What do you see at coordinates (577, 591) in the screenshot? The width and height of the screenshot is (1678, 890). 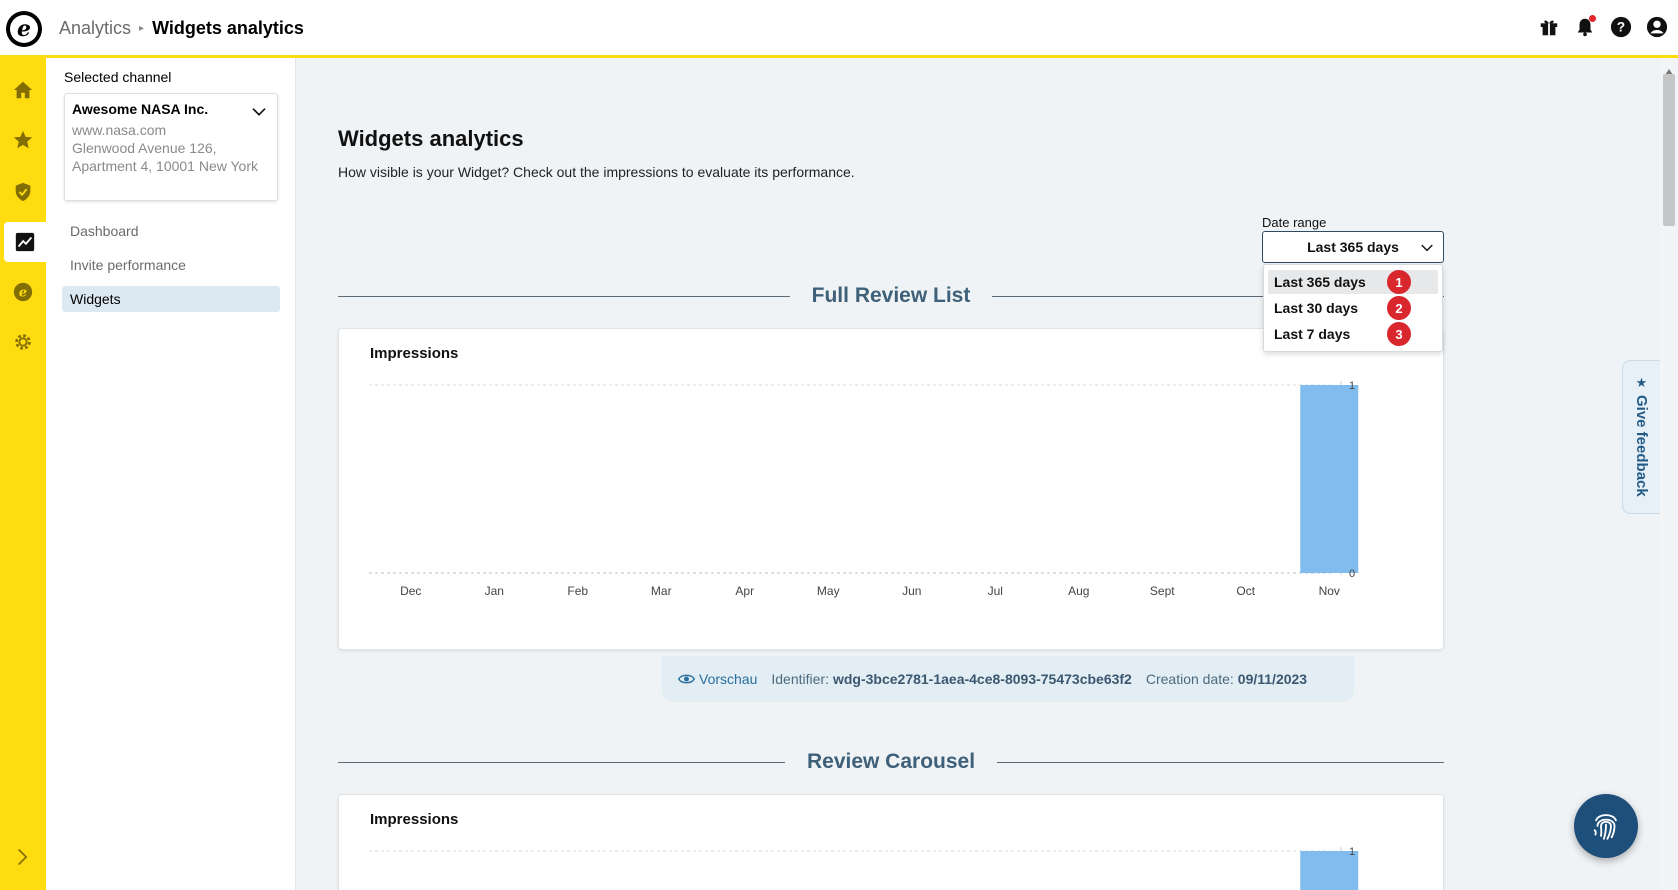 I see `x-tick-label: Feb` at bounding box center [577, 591].